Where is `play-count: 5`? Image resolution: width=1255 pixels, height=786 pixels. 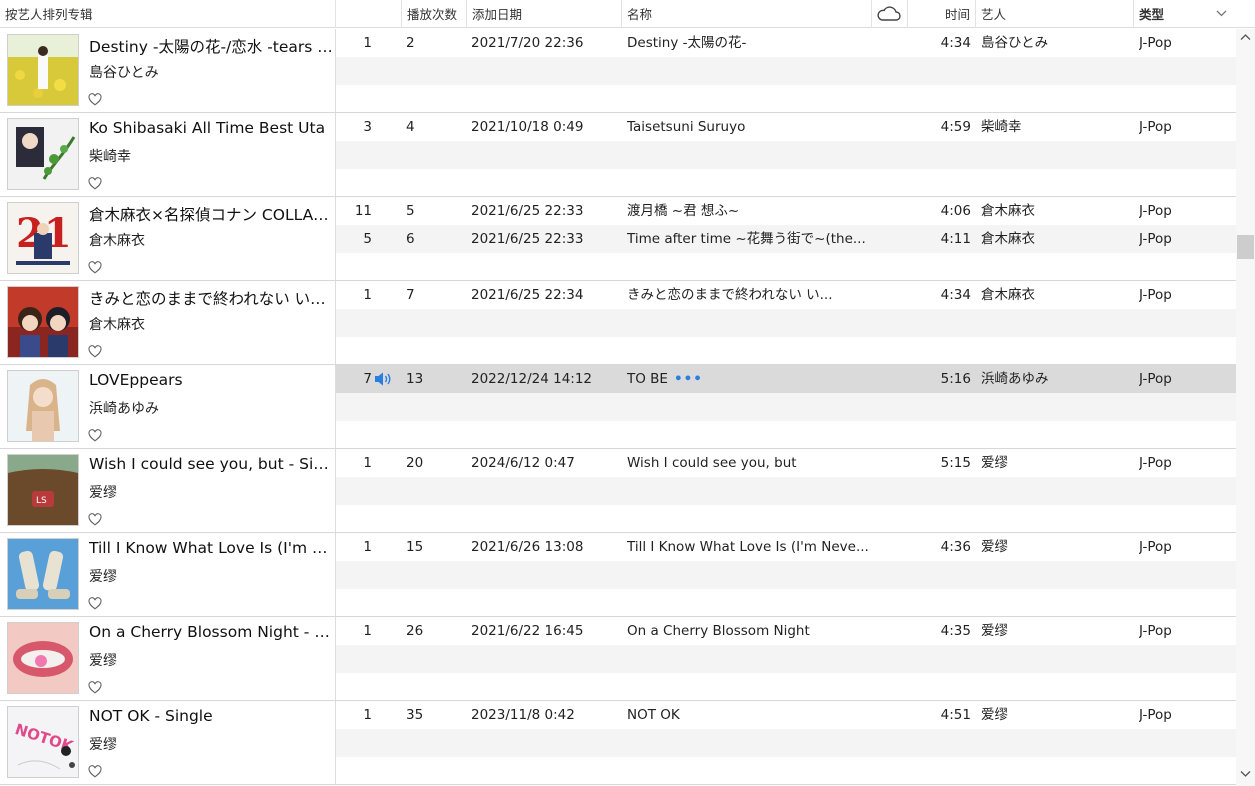
play-count: 5 is located at coordinates (410, 211).